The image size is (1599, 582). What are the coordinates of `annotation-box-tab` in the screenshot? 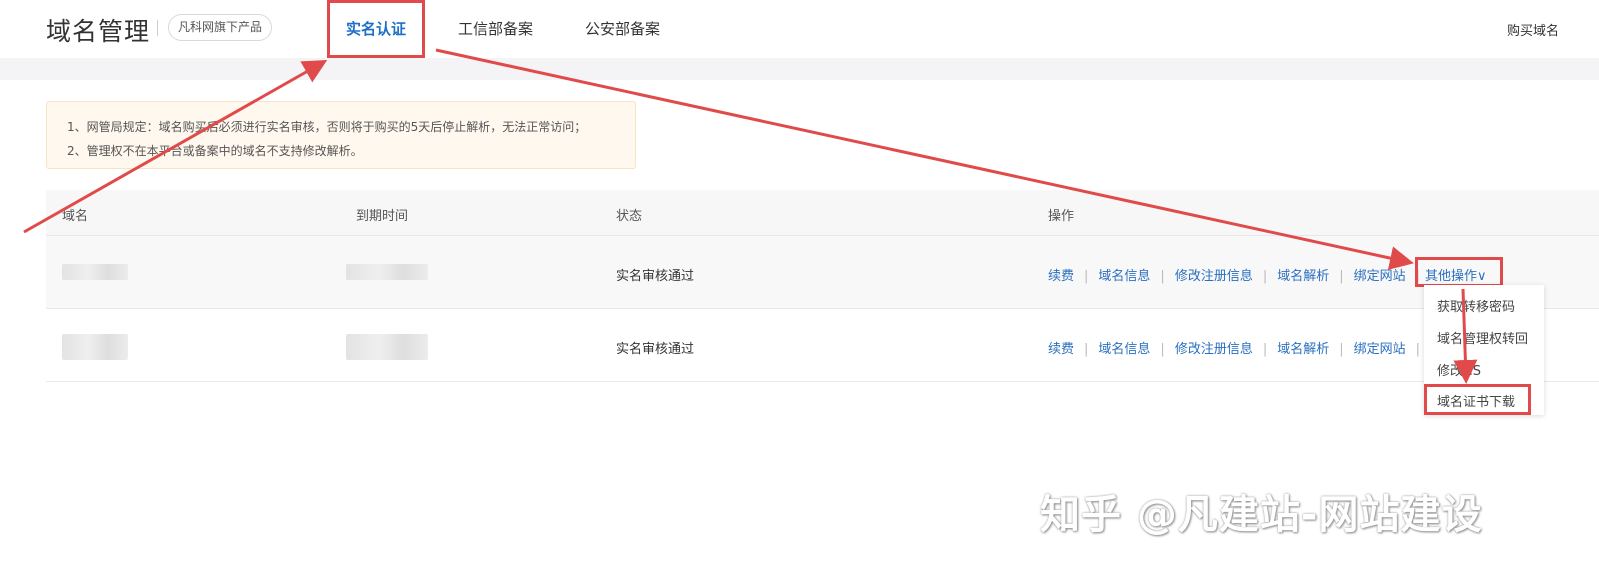 It's located at (376, 29).